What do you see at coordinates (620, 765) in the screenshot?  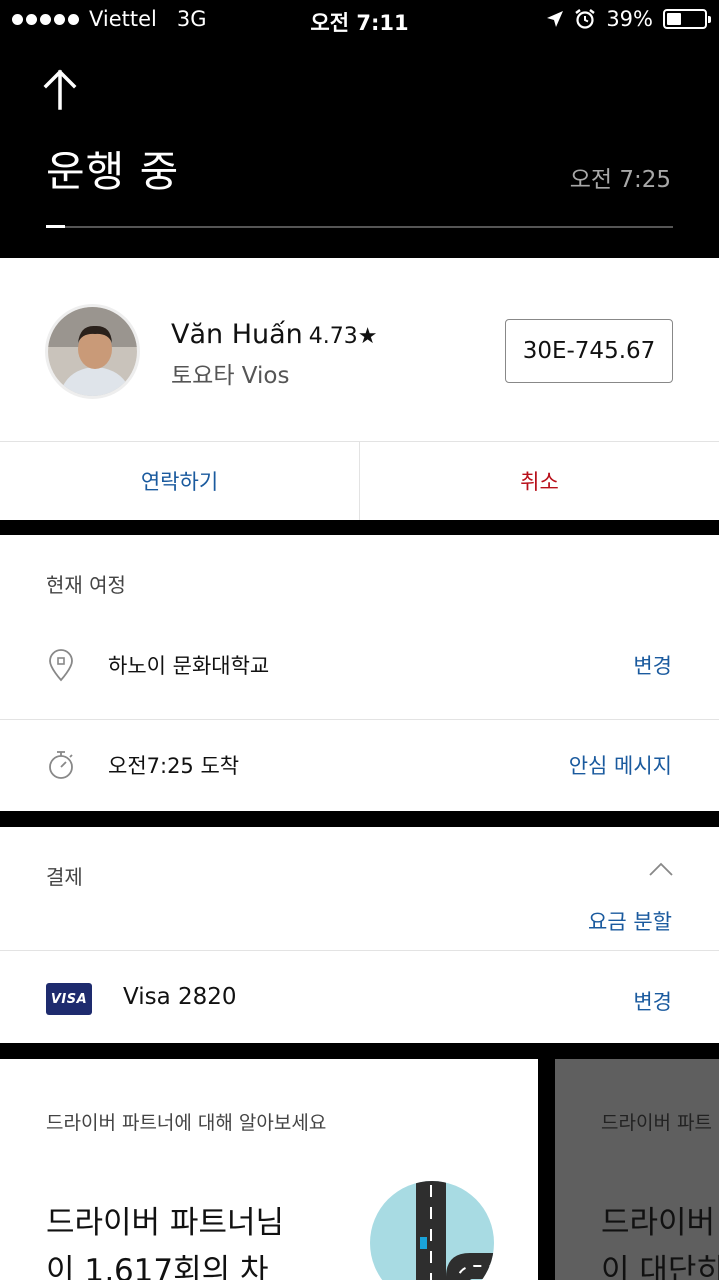 I see `safety-message-button: 안심 메시지` at bounding box center [620, 765].